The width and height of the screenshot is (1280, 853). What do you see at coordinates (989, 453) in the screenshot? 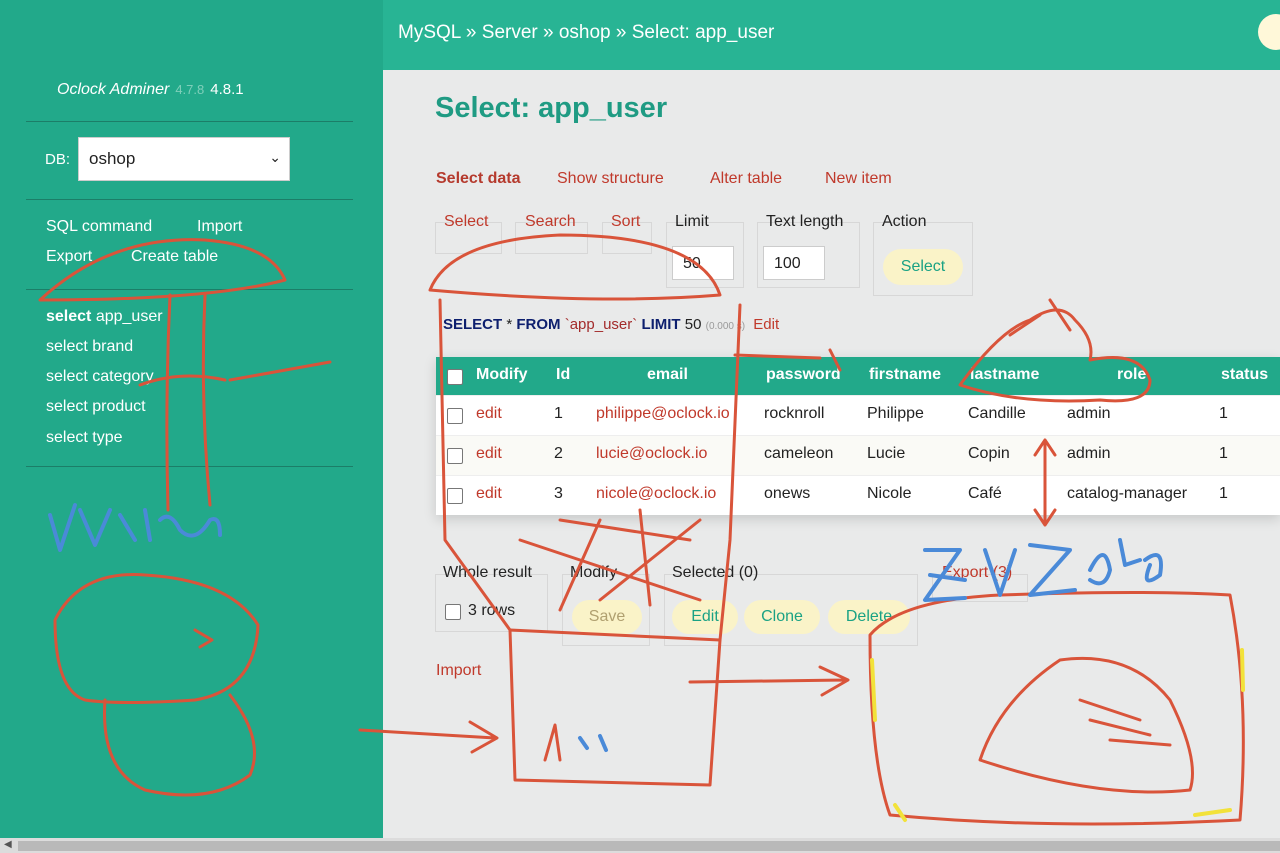
I see `cell-lastname: Copin` at bounding box center [989, 453].